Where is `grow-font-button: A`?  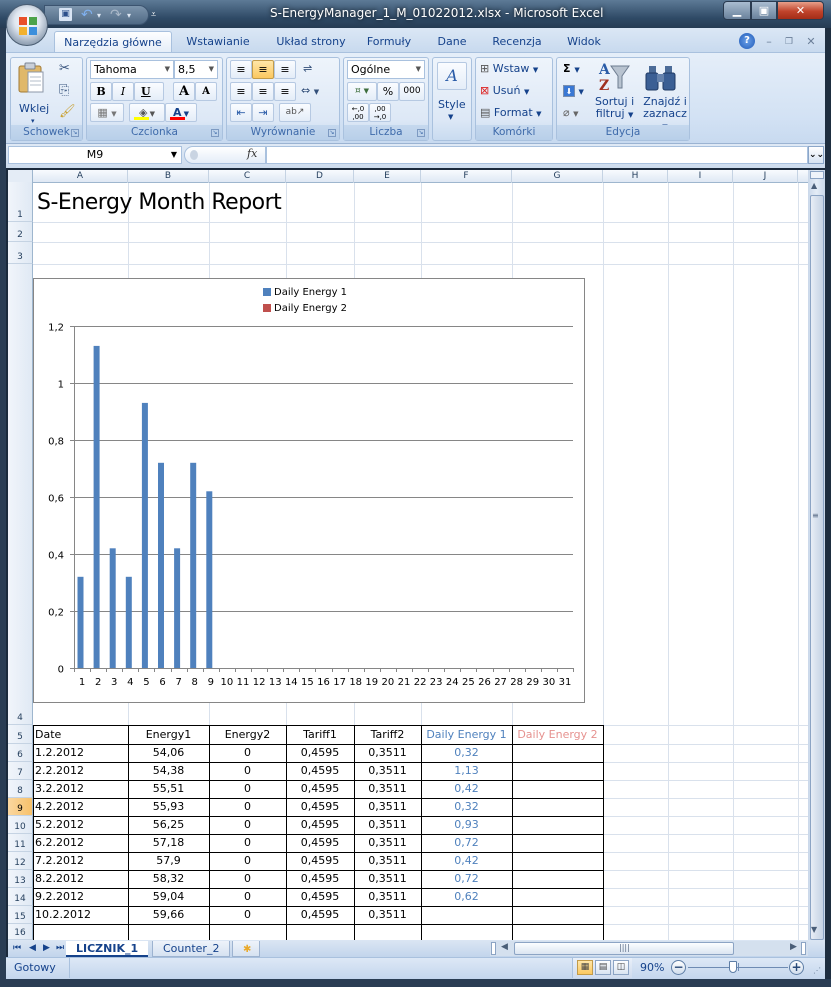 grow-font-button: A is located at coordinates (184, 91).